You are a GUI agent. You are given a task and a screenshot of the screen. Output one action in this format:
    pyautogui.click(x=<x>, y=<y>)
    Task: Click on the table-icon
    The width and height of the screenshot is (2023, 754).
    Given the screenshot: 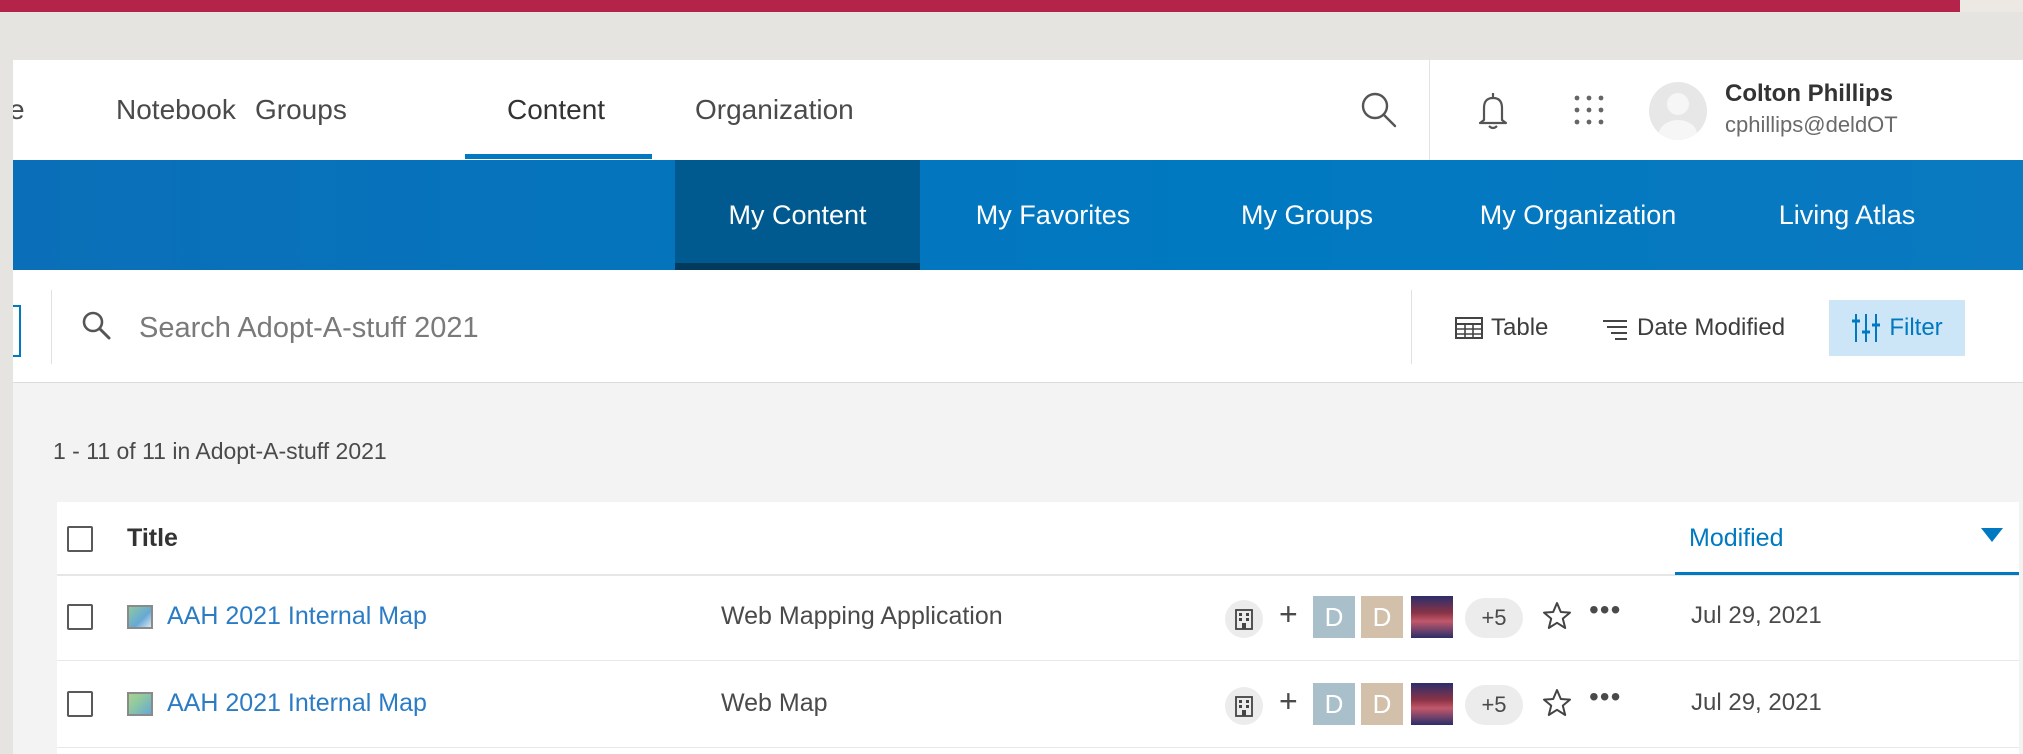 What is the action you would take?
    pyautogui.click(x=1469, y=328)
    